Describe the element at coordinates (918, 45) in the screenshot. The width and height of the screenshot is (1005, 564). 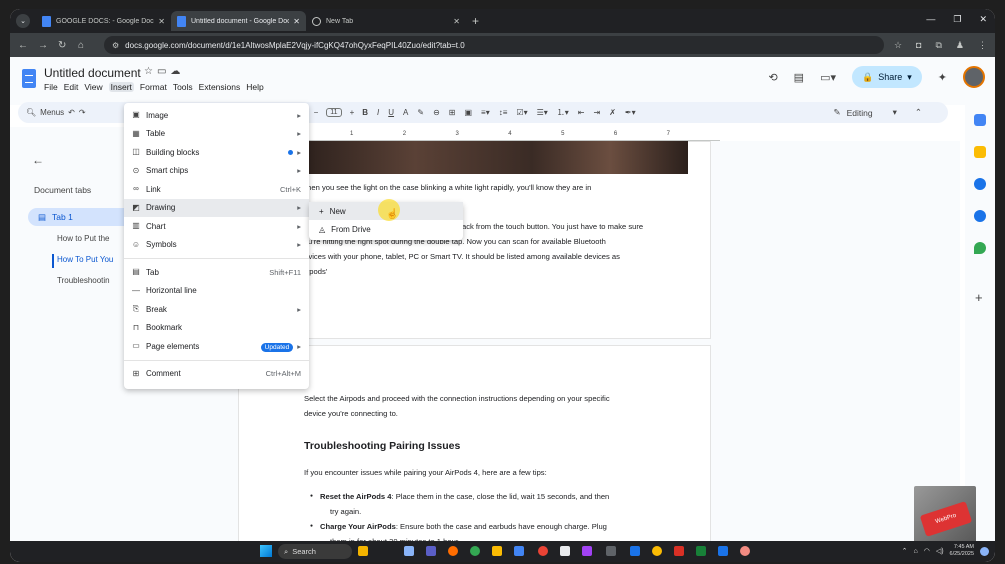
I see `extension-icon: ◘` at that location.